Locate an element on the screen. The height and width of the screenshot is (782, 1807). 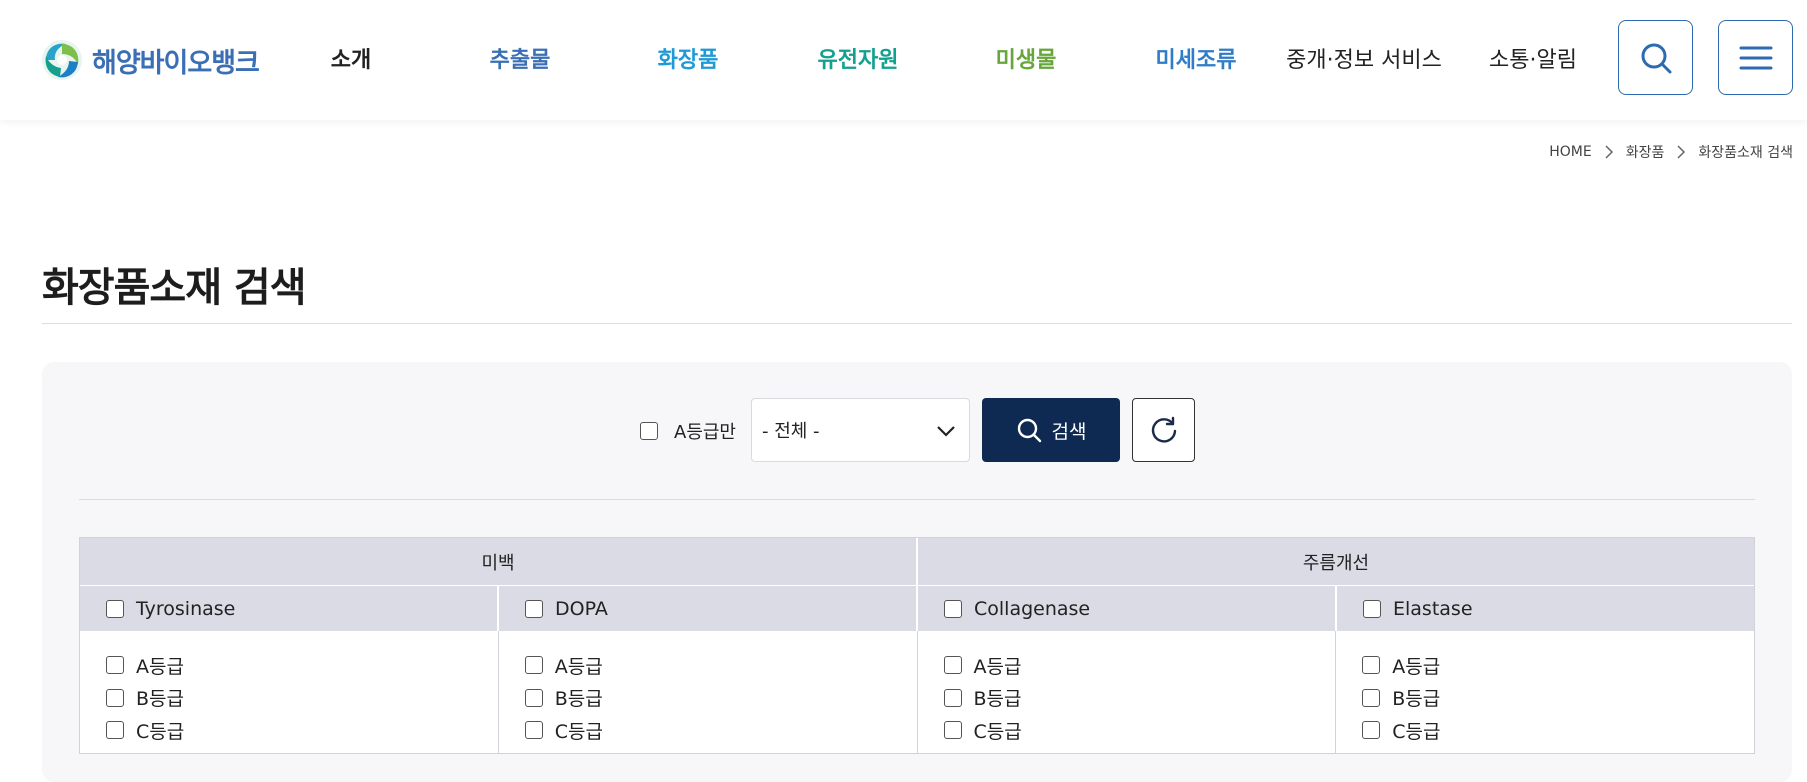
nav-item-notice: 소통·알림 is located at coordinates (1533, 58).